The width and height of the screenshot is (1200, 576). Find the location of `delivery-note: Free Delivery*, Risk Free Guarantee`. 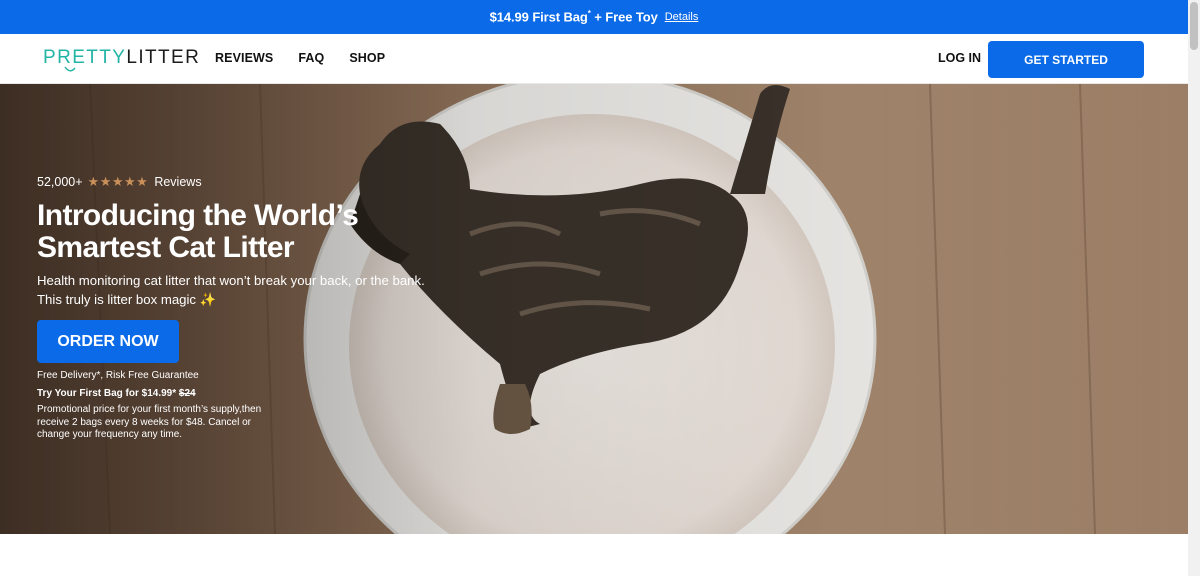

delivery-note: Free Delivery*, Risk Free Guarantee is located at coordinates (118, 375).